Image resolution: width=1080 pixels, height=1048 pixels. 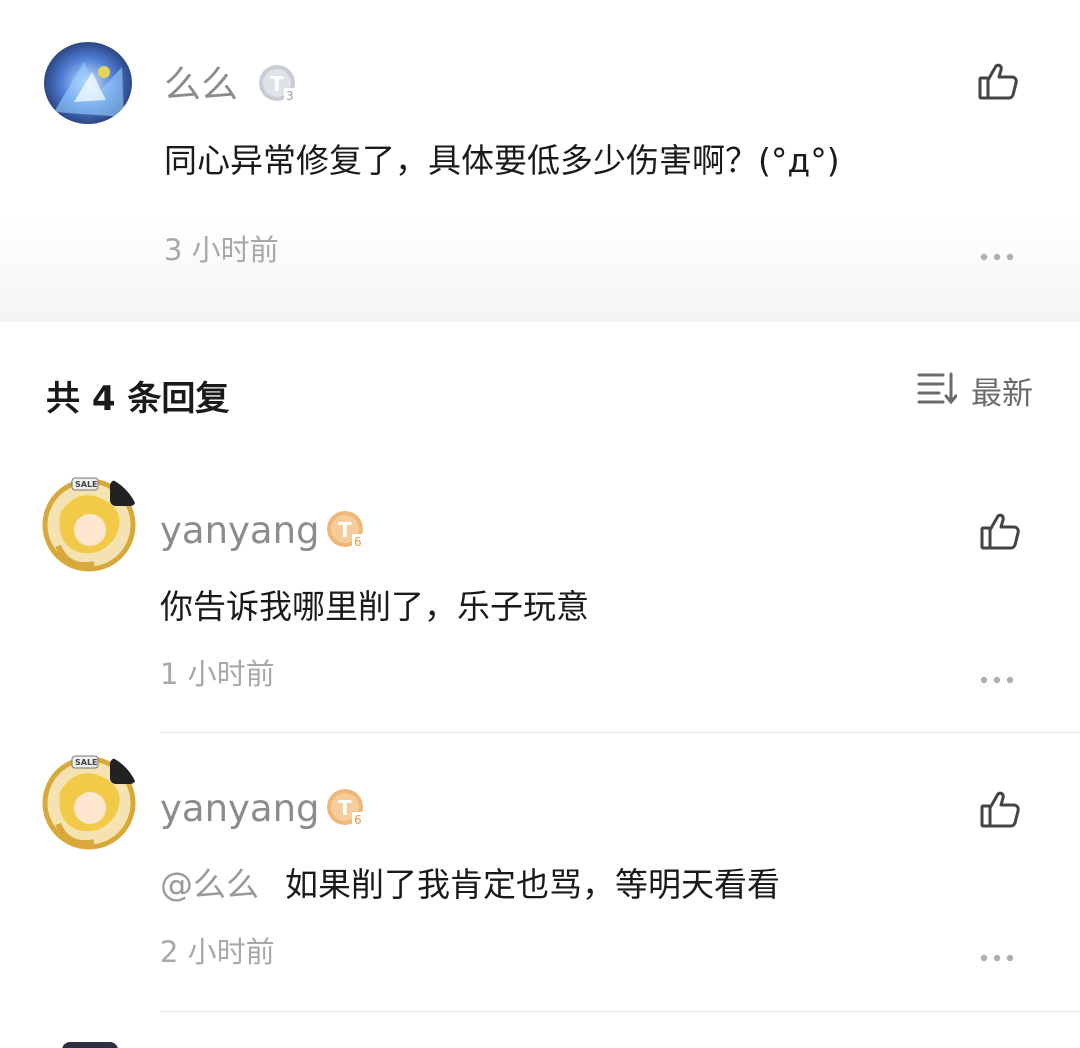 I want to click on replies-count-title: 共 4 条回复, so click(x=138, y=399).